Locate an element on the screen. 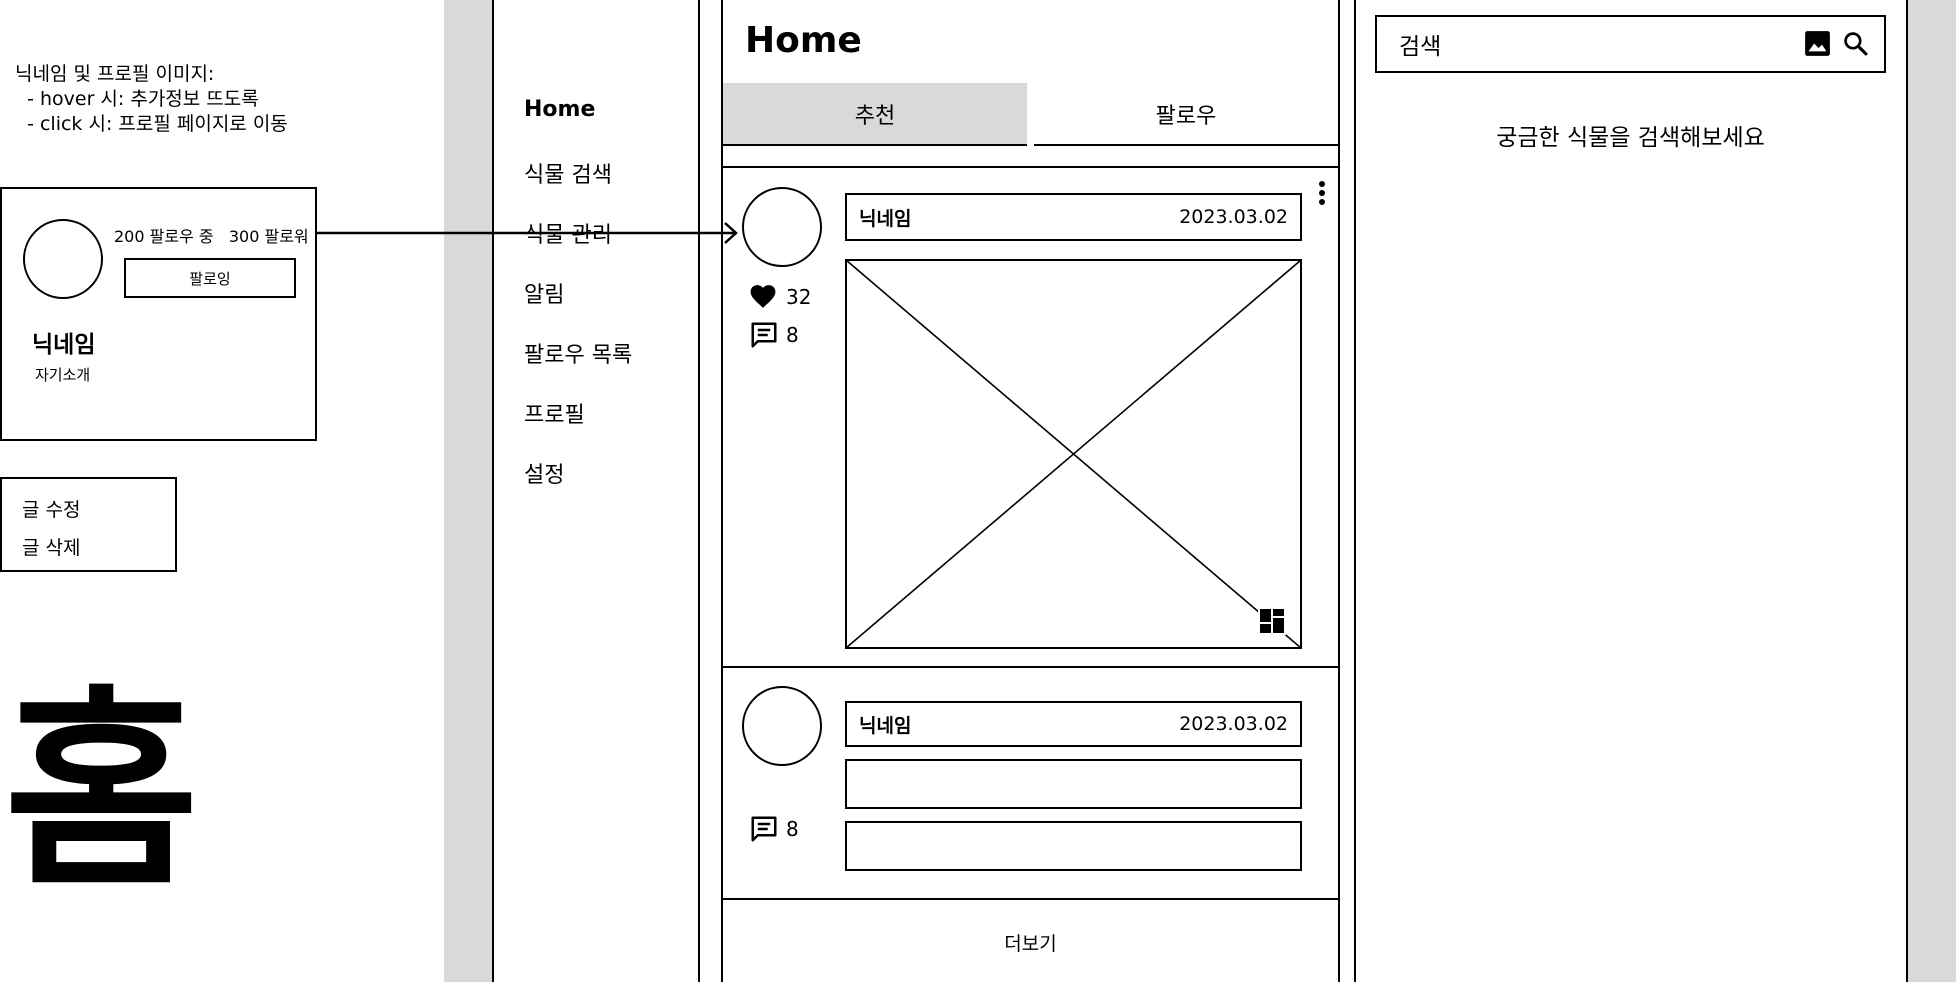 The width and height of the screenshot is (1956, 986). nav-right-border is located at coordinates (699, 491).